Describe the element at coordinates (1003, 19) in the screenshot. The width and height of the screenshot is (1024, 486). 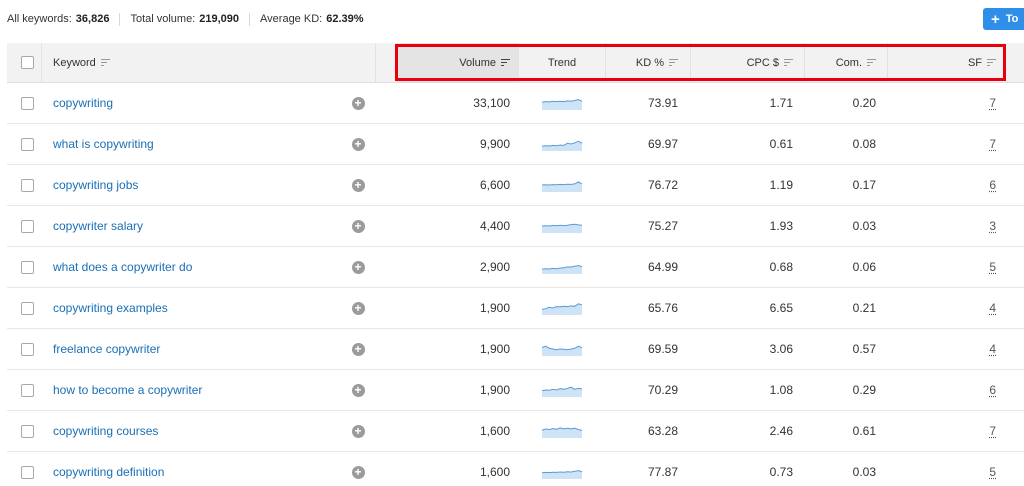
I see `to-list-button: + To` at that location.